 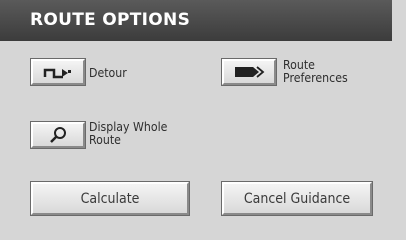 I want to click on detour-arrow-icon, so click(x=58, y=72).